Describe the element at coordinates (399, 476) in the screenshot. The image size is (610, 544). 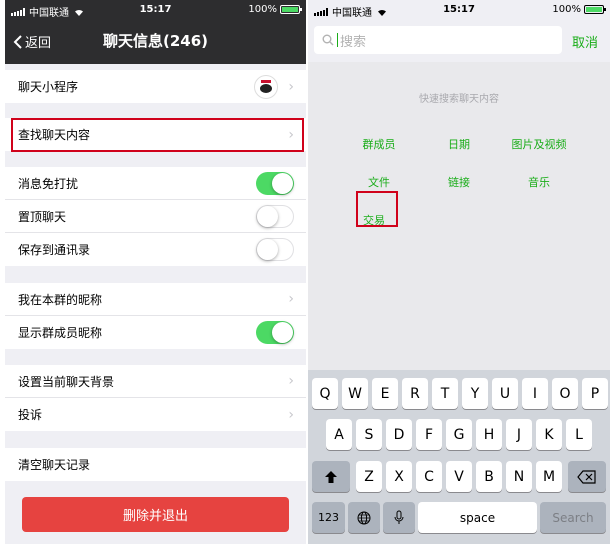
I see `key-x: X` at that location.